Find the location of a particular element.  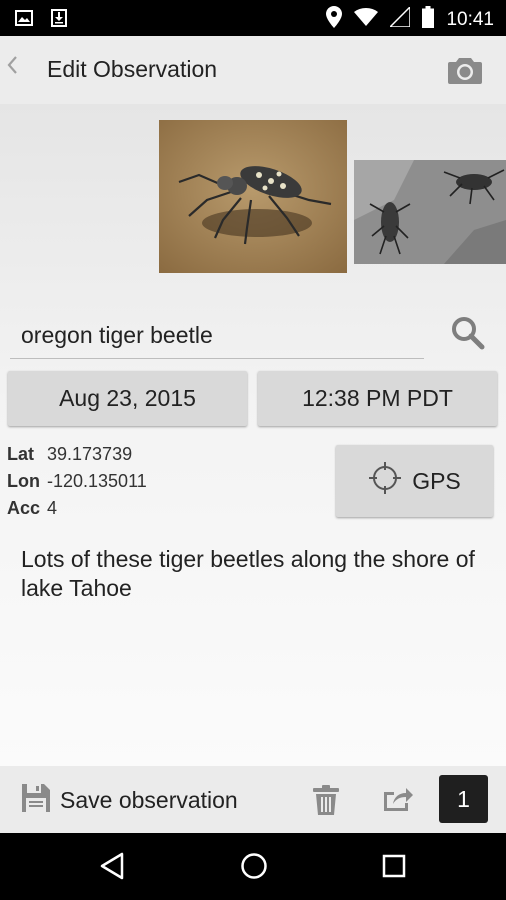

location-readout: Lat 39.173739 Lon -120.135011 Acc 4 is located at coordinates (77, 481).